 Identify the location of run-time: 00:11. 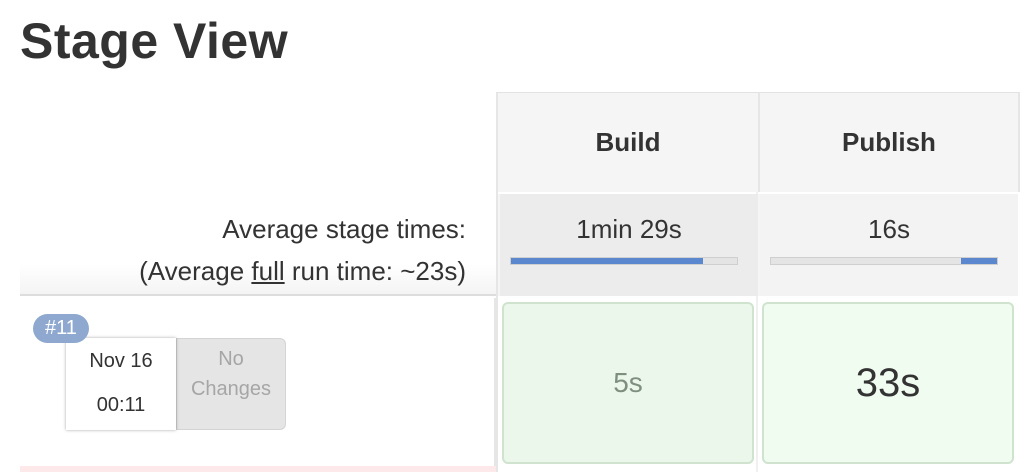
(121, 405).